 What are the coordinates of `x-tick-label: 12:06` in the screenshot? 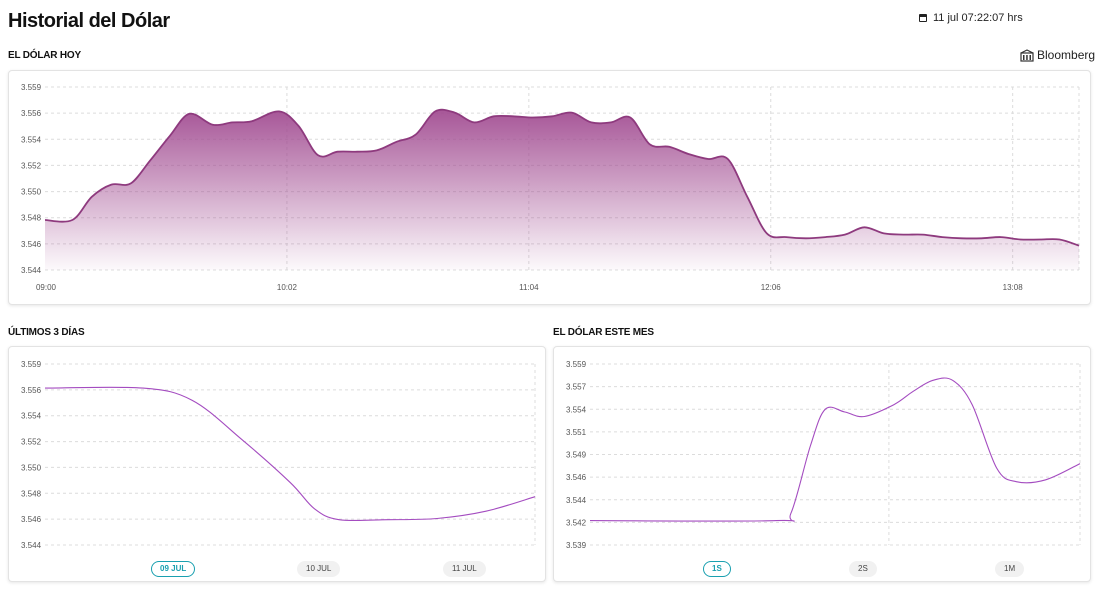 It's located at (771, 287).